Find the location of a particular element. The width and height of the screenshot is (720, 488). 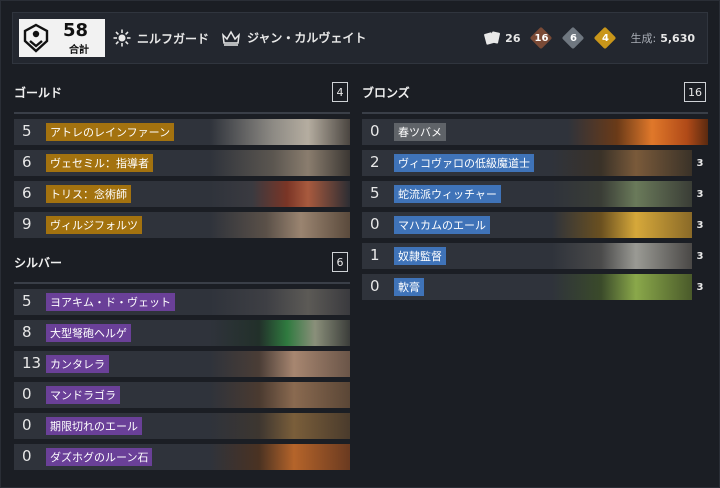

card-name: アトレのレインファーン is located at coordinates (110, 132).